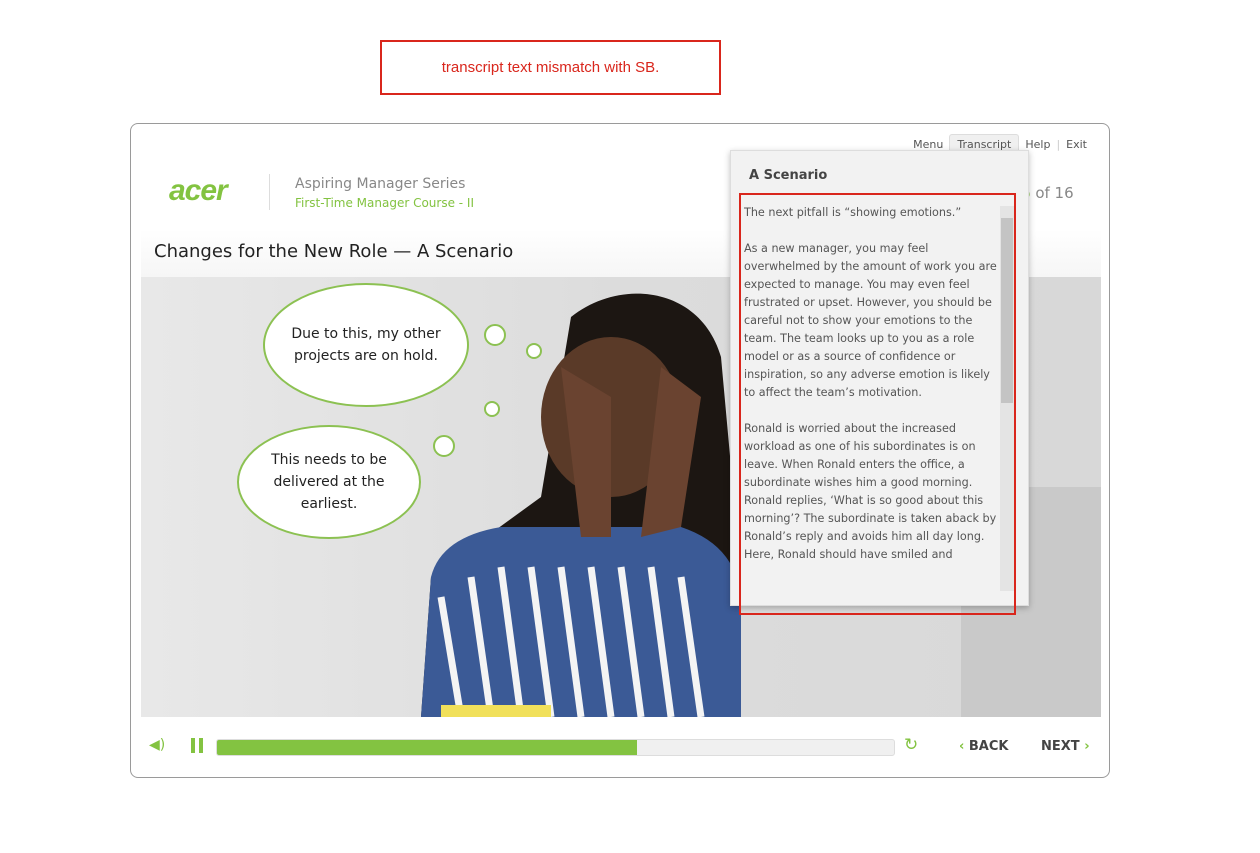  What do you see at coordinates (788, 175) in the screenshot?
I see `transcript-heading: A Scenario` at bounding box center [788, 175].